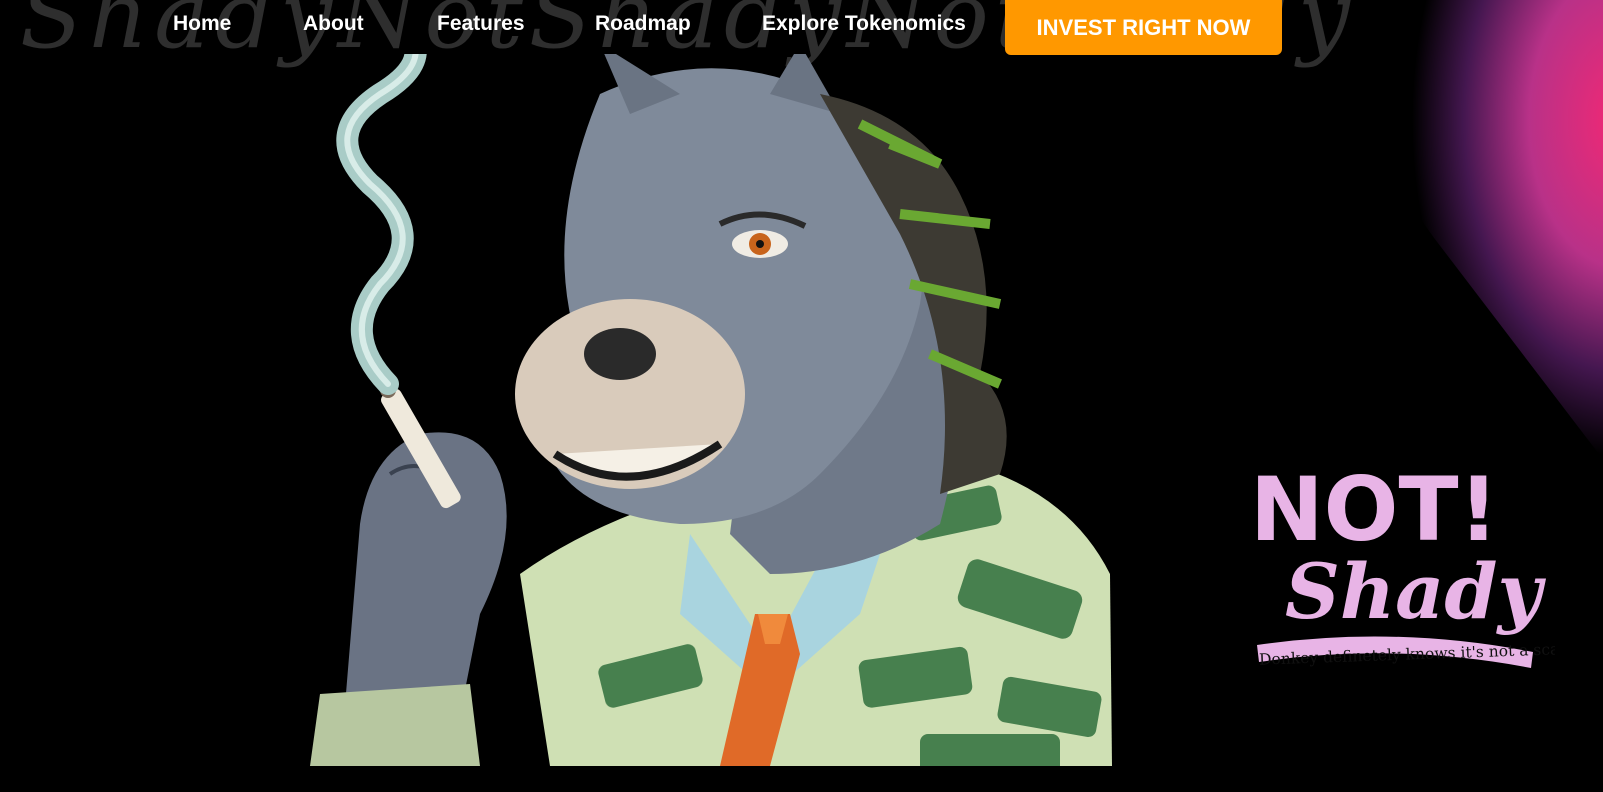 Image resolution: width=1603 pixels, height=792 pixels. What do you see at coordinates (1416, 591) in the screenshot?
I see `badge-title-line2: Shady` at bounding box center [1416, 591].